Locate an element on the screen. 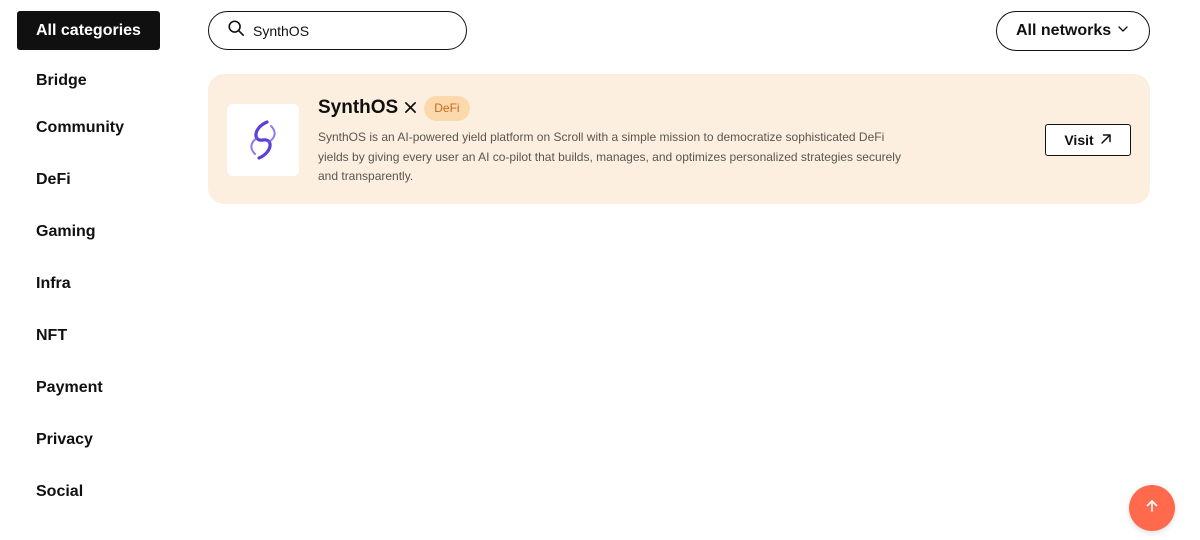 The height and width of the screenshot is (540, 1200). search-input is located at coordinates (353, 30).